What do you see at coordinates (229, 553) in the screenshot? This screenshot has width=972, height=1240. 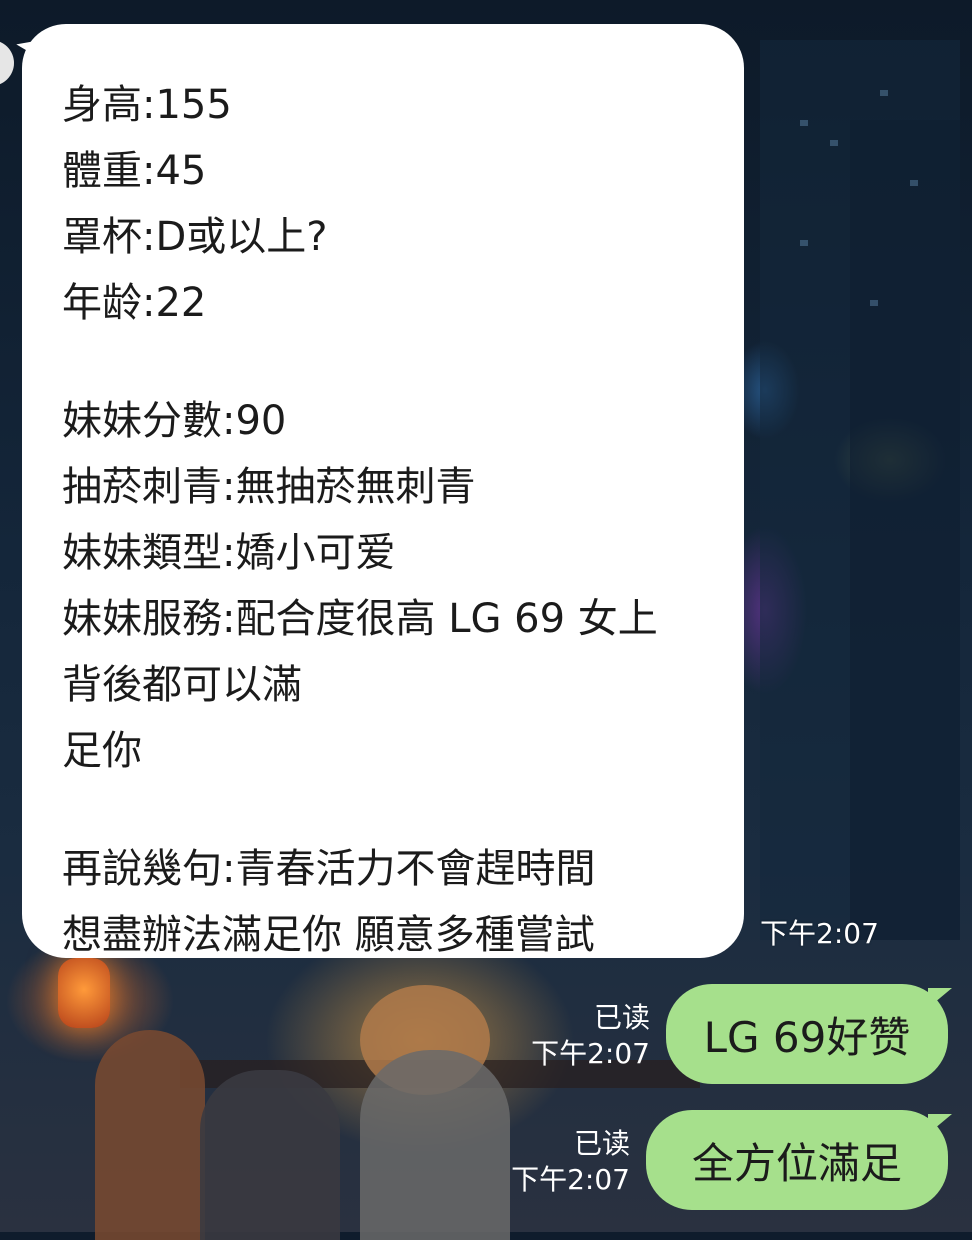 I see `message-line: 妹妹類型:嬌小可爱` at bounding box center [229, 553].